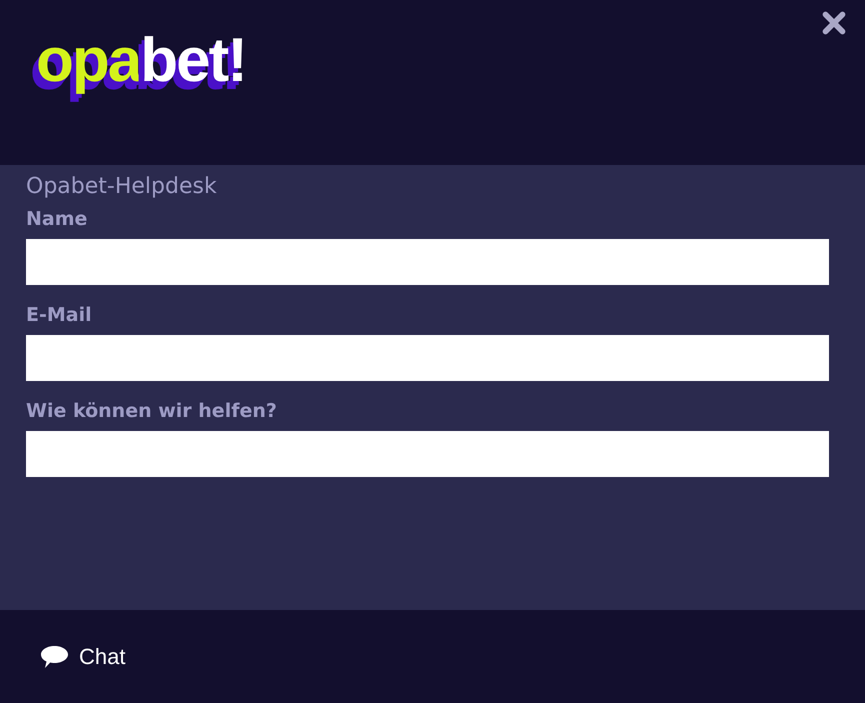 The width and height of the screenshot is (865, 703). Describe the element at coordinates (57, 219) in the screenshot. I see `field-label: Name` at that location.